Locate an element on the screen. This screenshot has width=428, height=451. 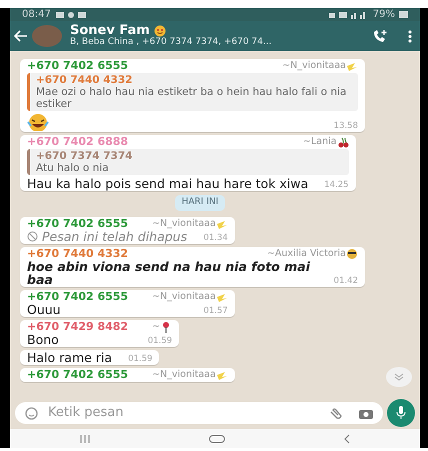
attach-button is located at coordinates (336, 413).